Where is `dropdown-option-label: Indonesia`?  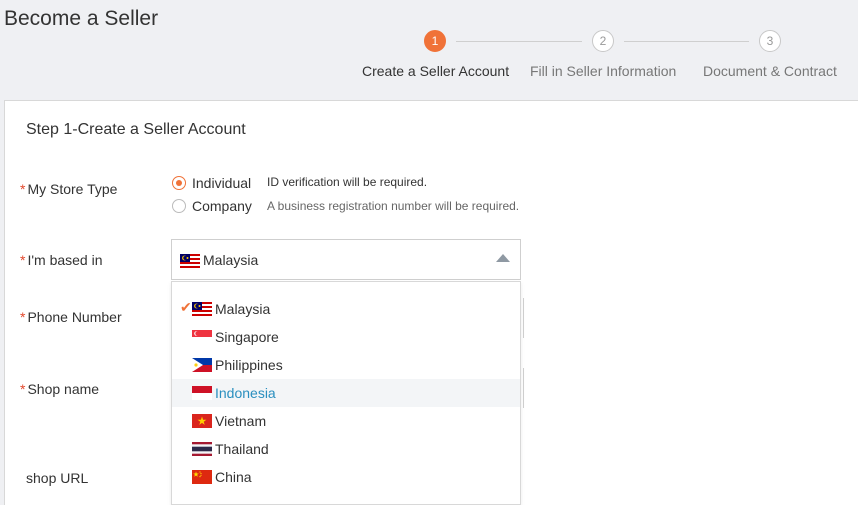
dropdown-option-label: Indonesia is located at coordinates (245, 393).